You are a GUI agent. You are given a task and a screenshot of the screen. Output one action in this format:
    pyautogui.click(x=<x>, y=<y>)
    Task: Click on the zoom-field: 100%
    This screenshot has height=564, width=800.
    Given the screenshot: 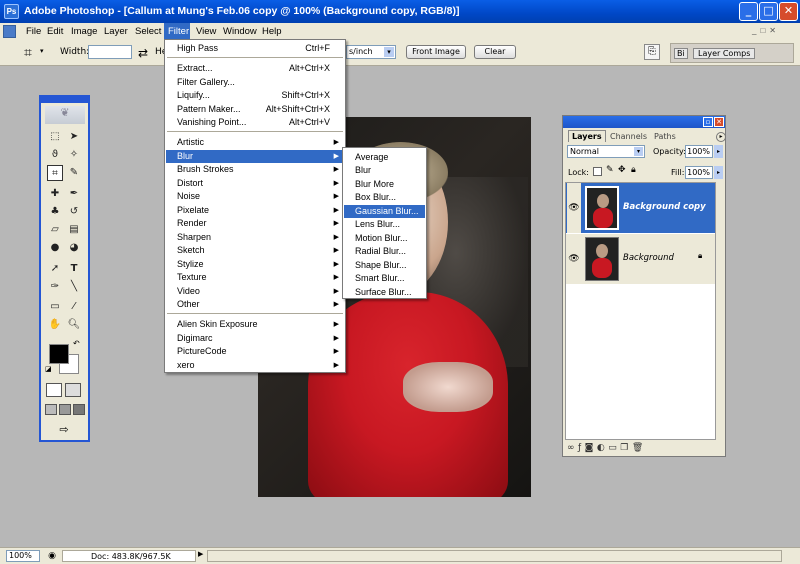 What is the action you would take?
    pyautogui.click(x=23, y=556)
    